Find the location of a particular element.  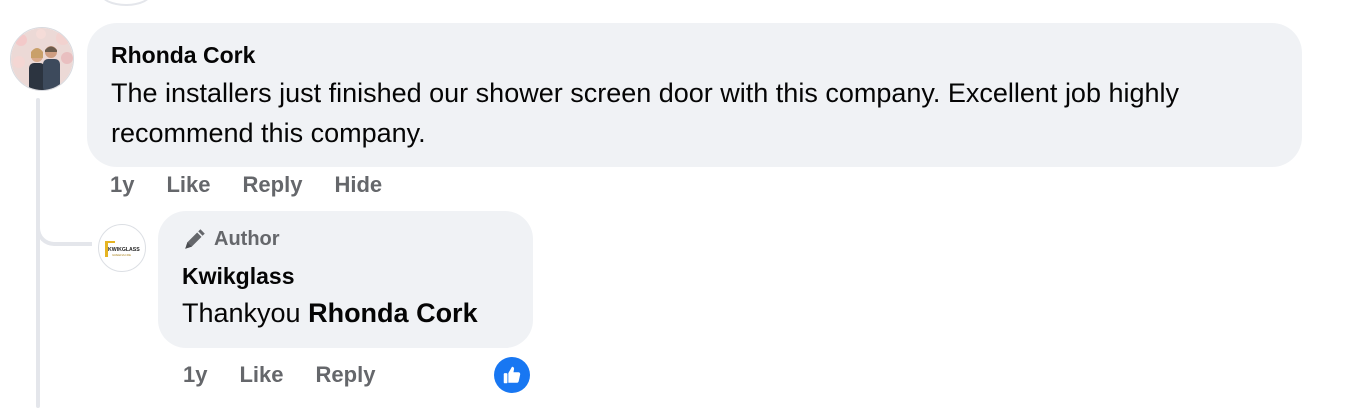

thumbs-up-icon is located at coordinates (512, 375).